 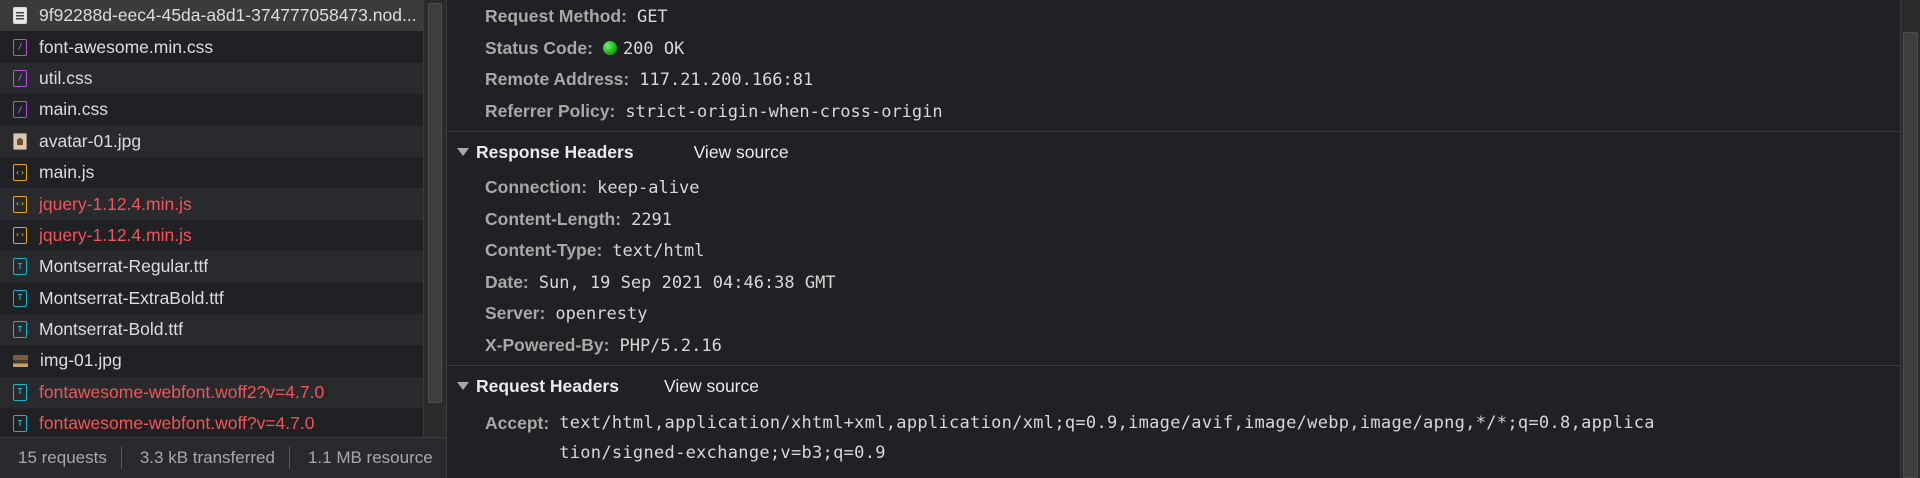 What do you see at coordinates (211, 172) in the screenshot?
I see `request-row: ‹› main.js` at bounding box center [211, 172].